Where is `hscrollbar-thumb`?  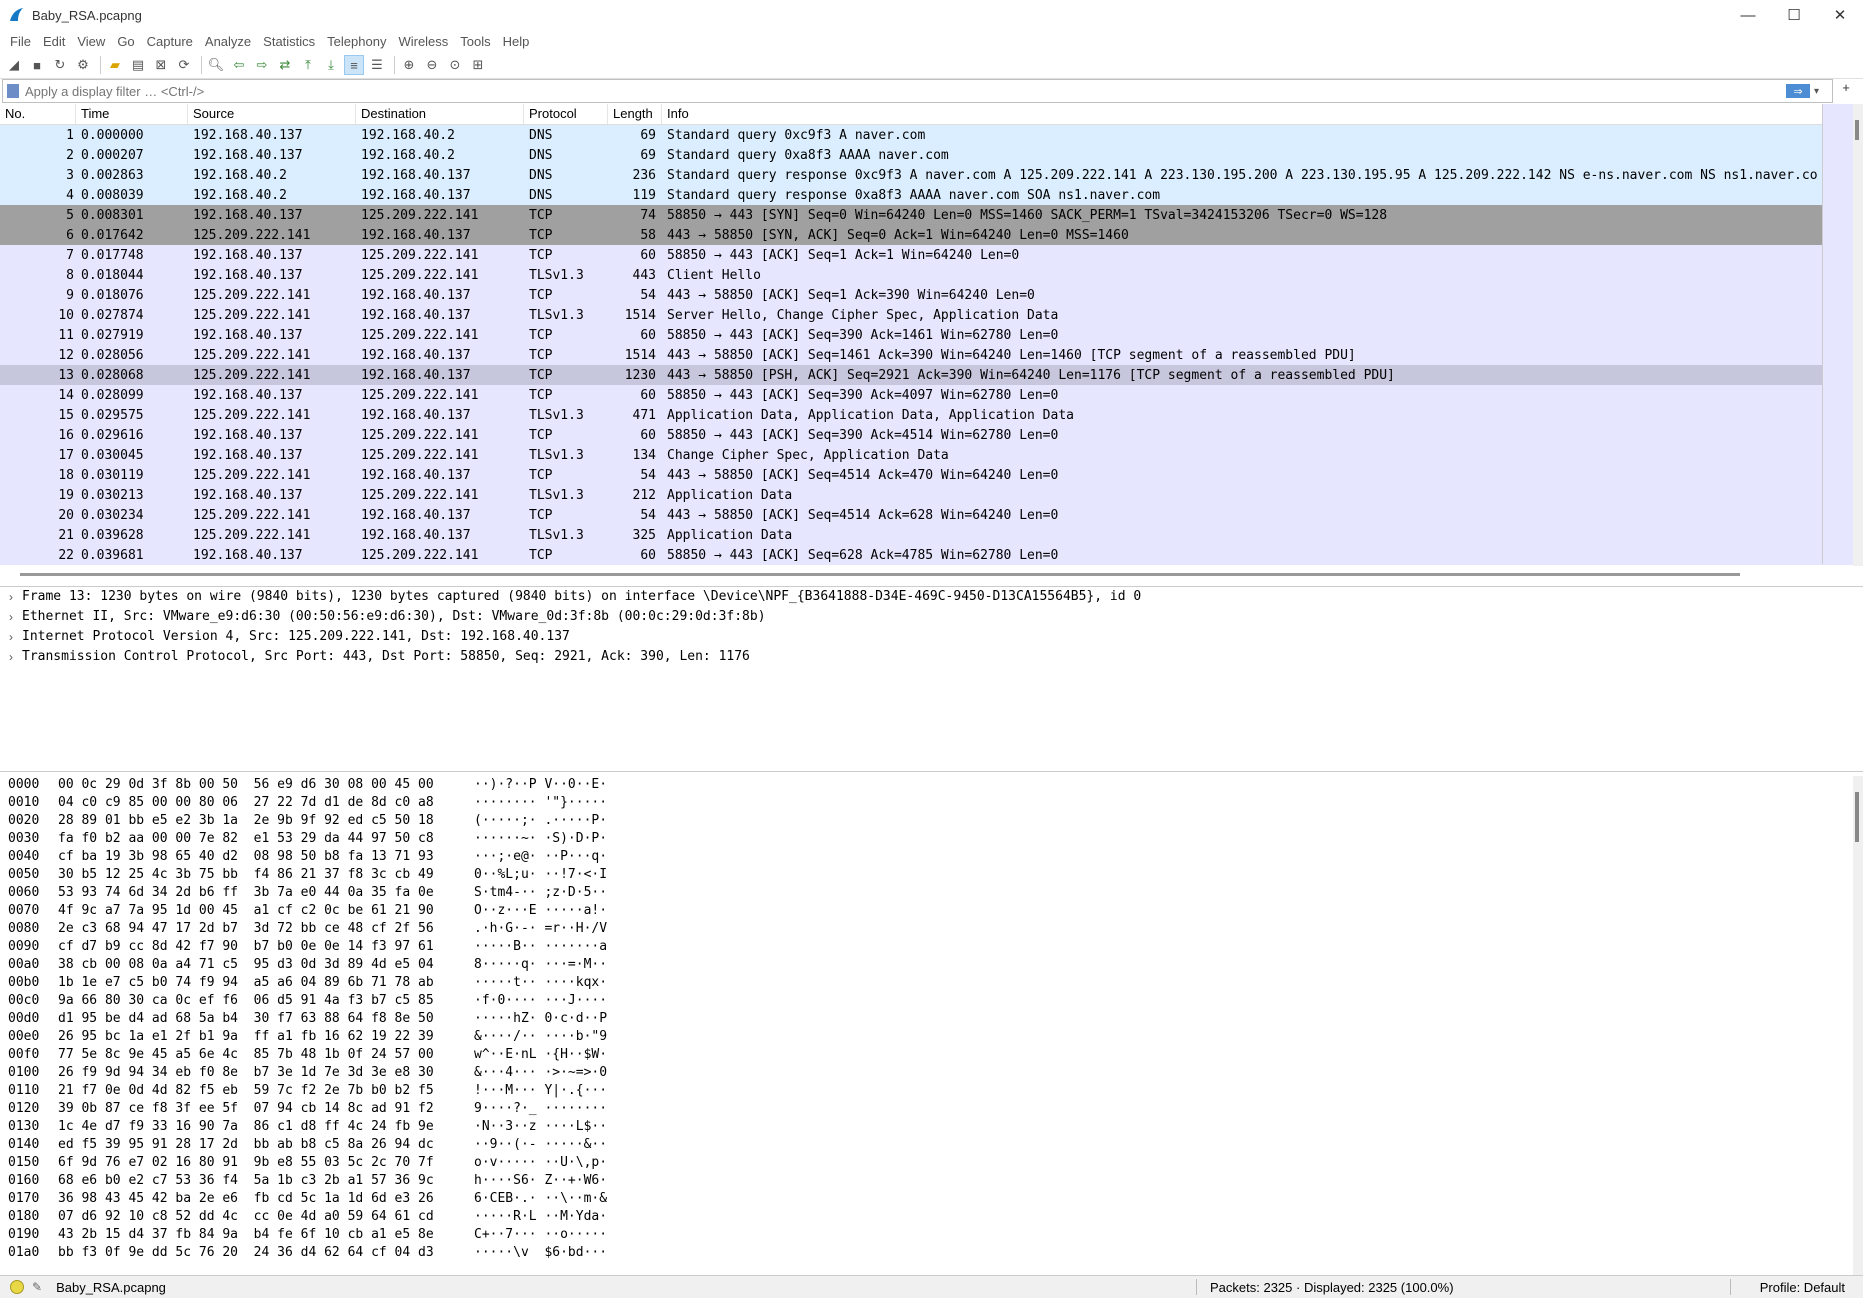
hscrollbar-thumb is located at coordinates (880, 574).